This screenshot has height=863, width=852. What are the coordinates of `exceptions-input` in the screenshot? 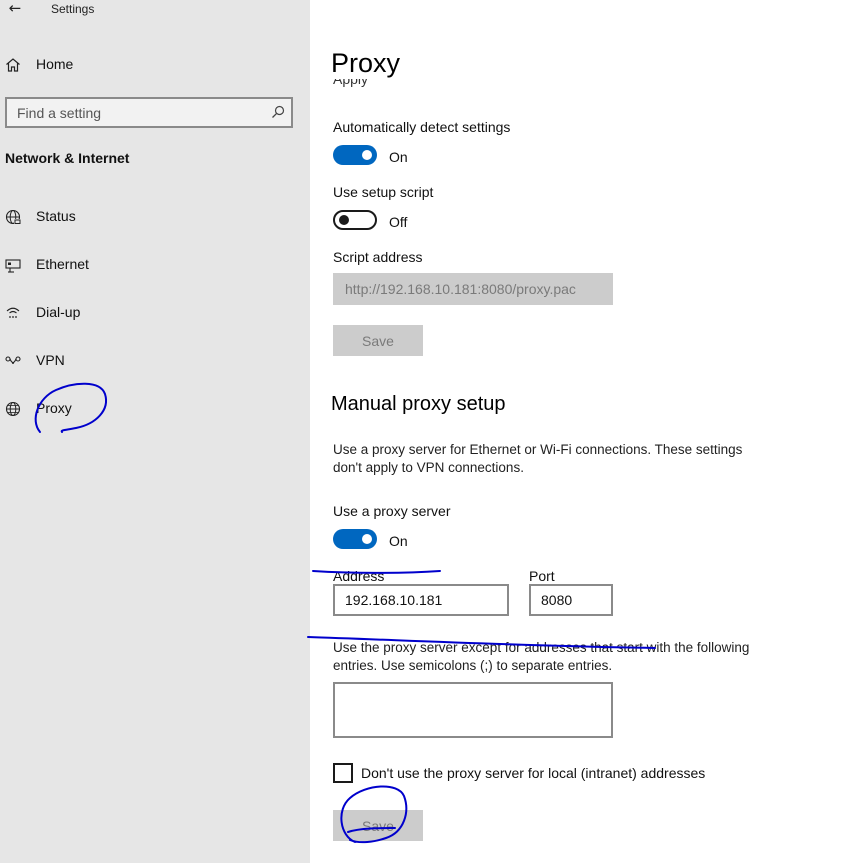 It's located at (473, 710).